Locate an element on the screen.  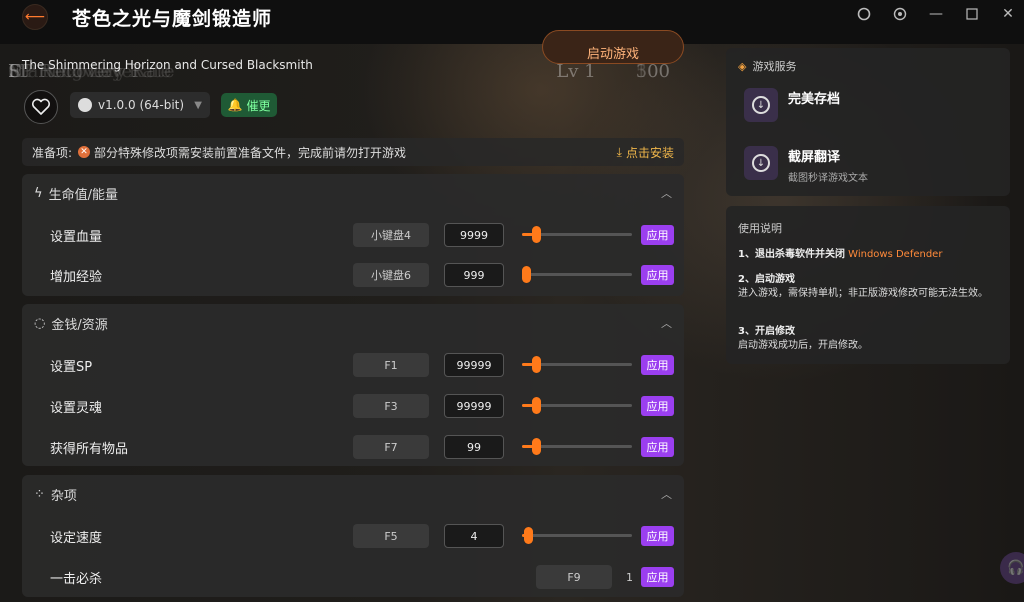
hotkey-button: F9 is located at coordinates (574, 577).